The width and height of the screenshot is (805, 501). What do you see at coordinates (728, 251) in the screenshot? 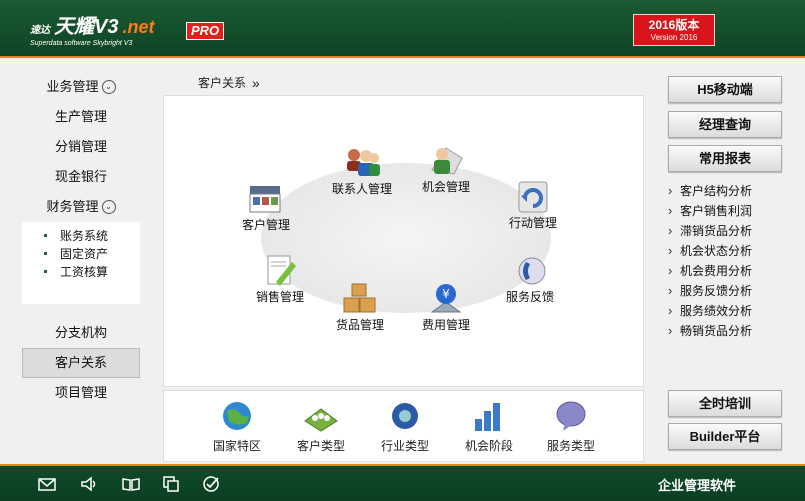
I see `report-link: 机会状态分析` at bounding box center [728, 251].